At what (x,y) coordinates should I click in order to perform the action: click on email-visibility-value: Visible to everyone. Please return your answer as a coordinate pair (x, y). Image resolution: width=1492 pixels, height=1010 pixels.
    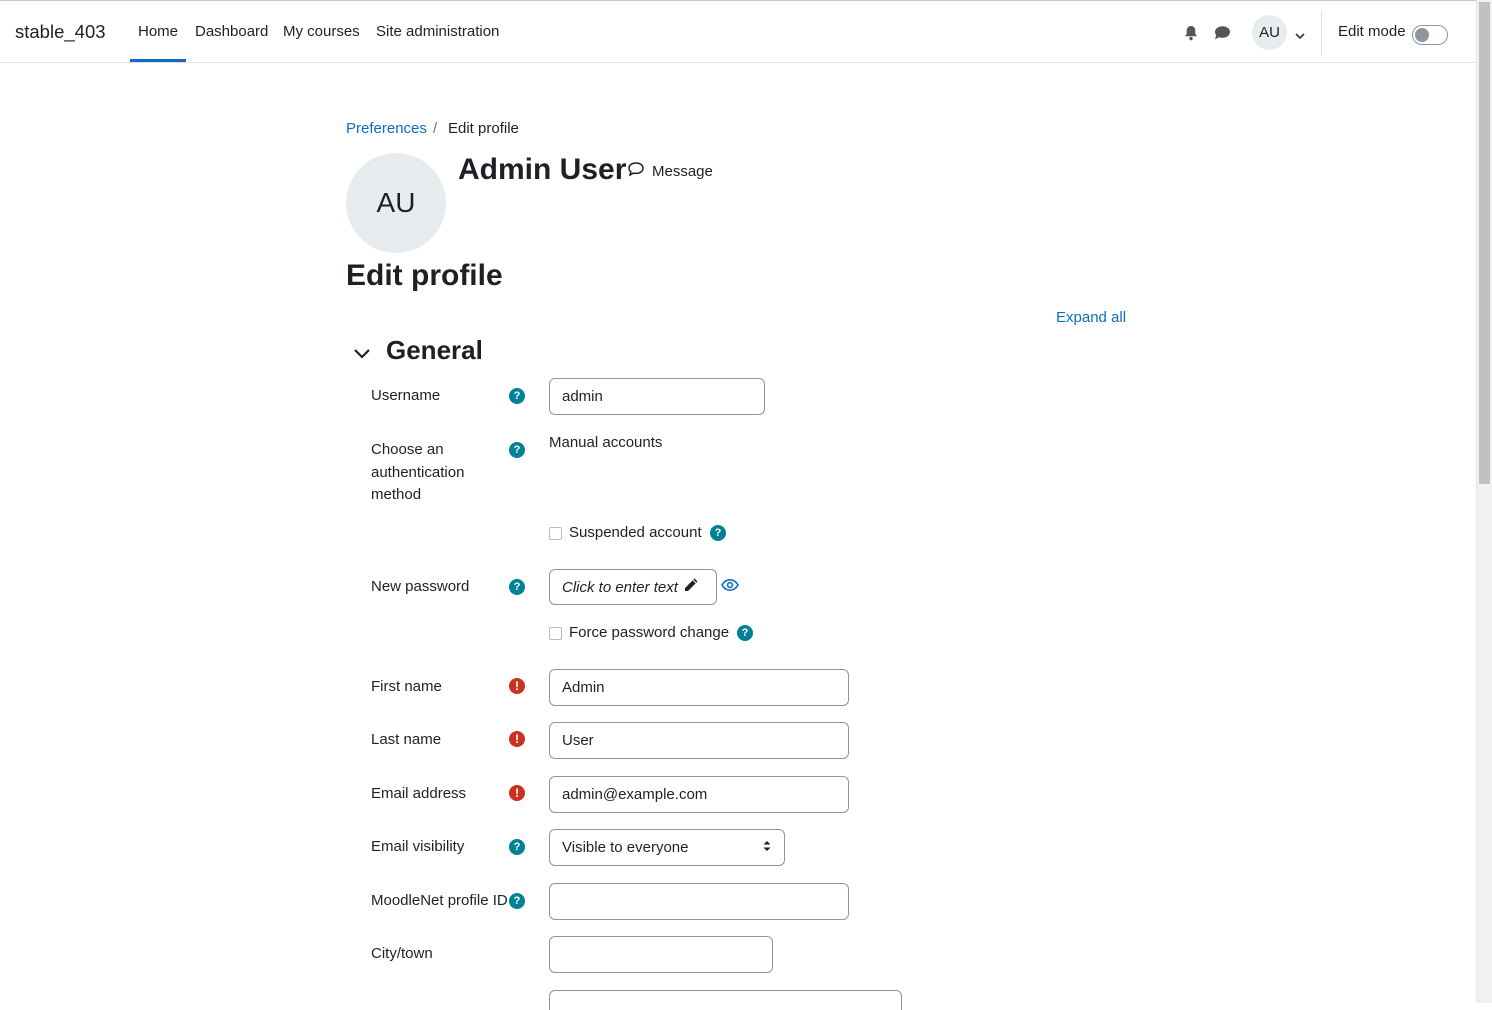
    Looking at the image, I should click on (625, 847).